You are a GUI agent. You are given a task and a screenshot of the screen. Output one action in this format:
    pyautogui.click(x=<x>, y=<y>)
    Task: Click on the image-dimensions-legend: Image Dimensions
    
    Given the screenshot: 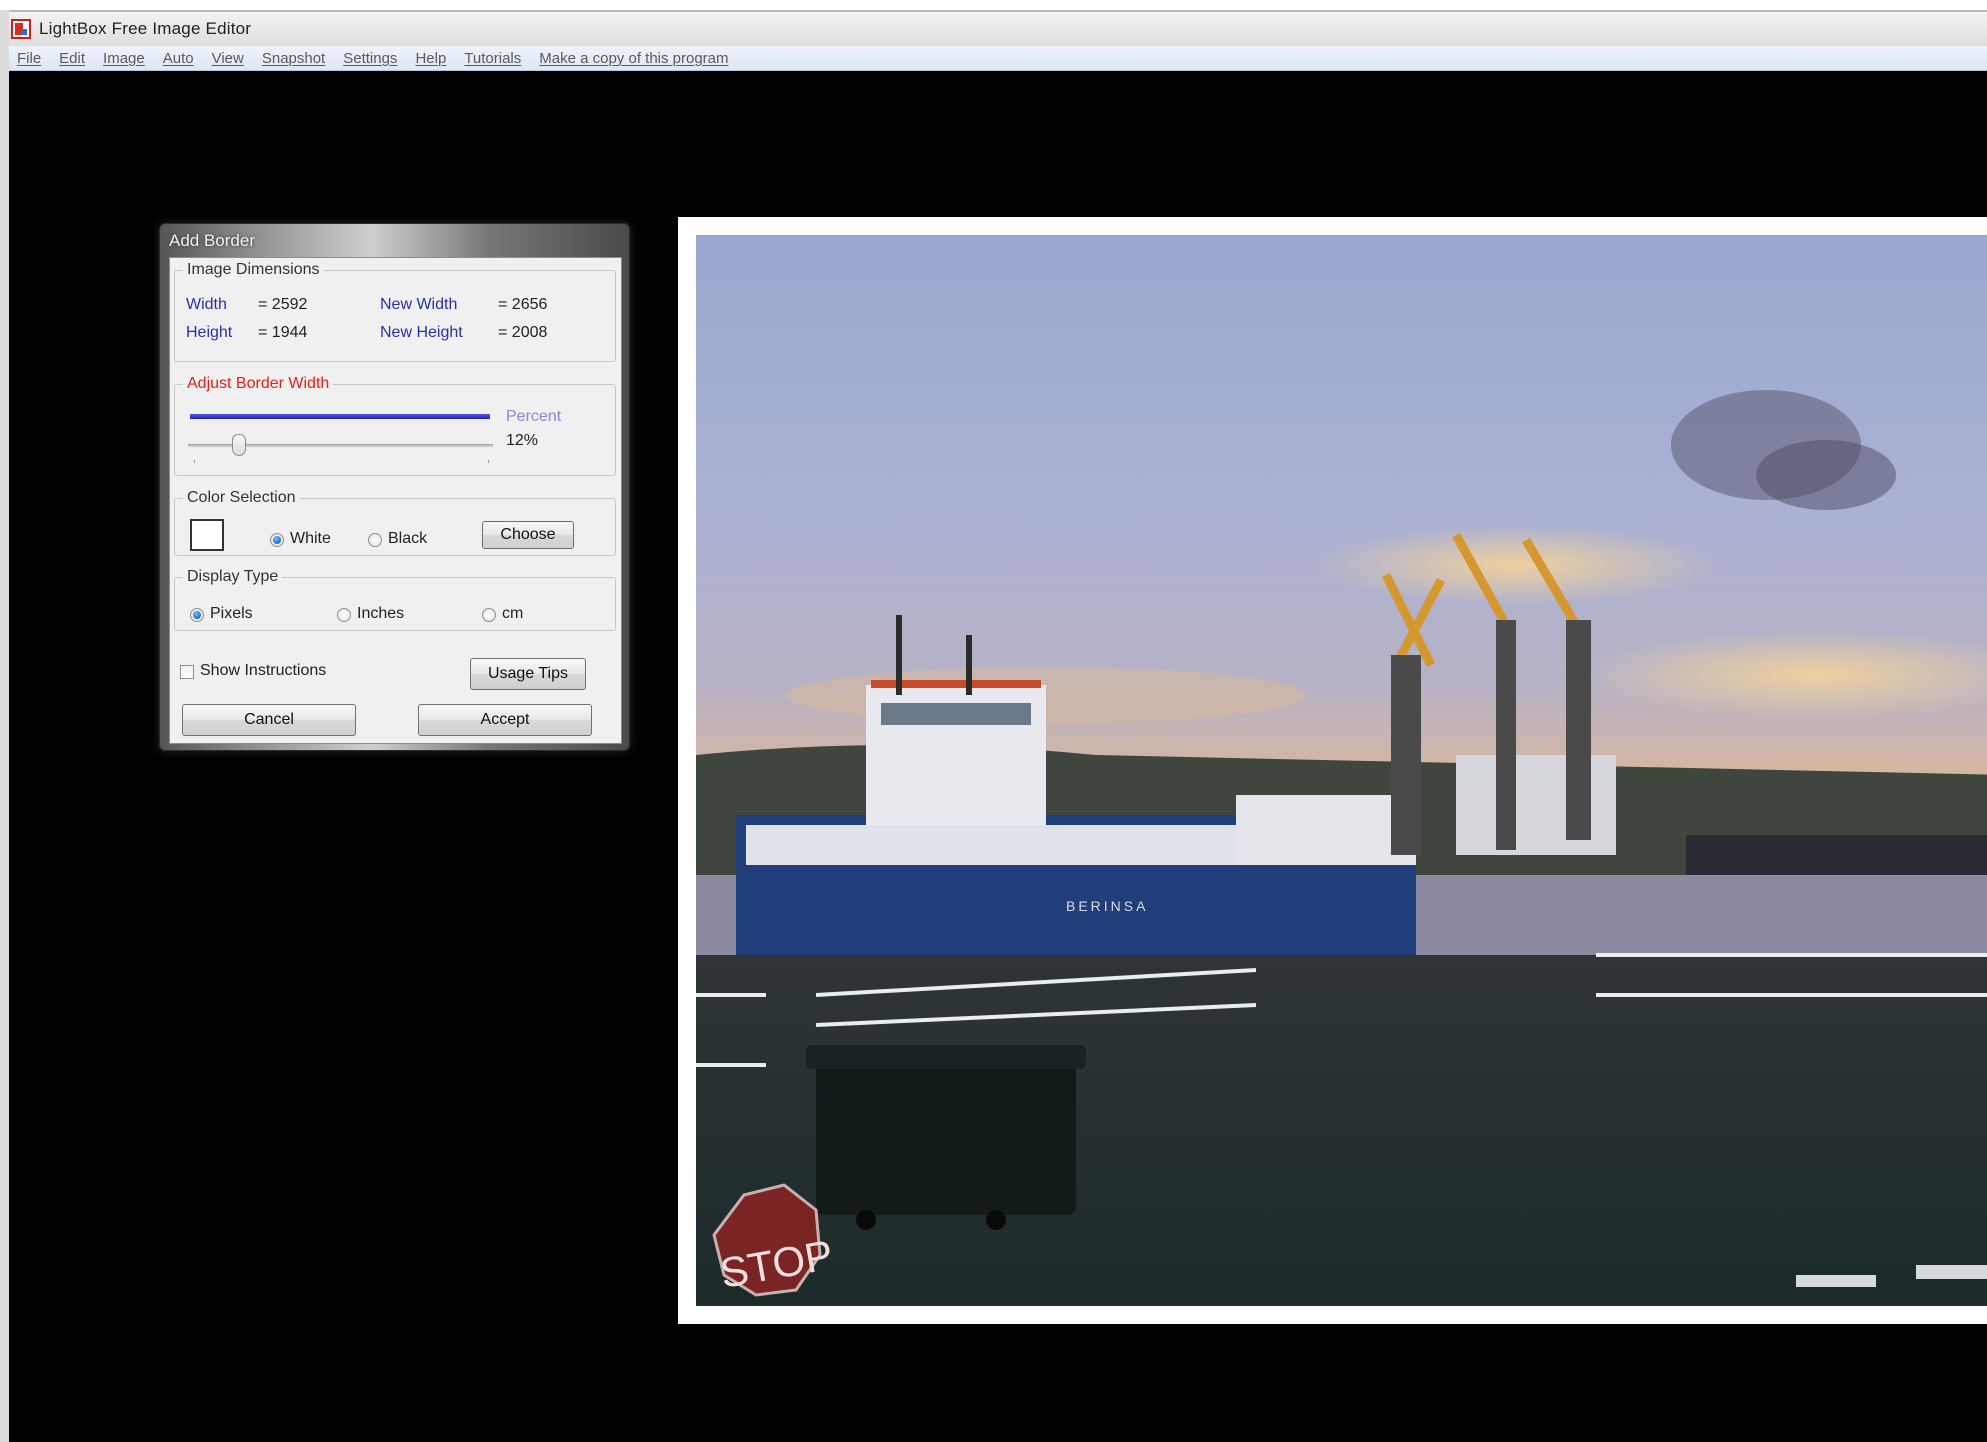 What is the action you would take?
    pyautogui.click(x=253, y=269)
    